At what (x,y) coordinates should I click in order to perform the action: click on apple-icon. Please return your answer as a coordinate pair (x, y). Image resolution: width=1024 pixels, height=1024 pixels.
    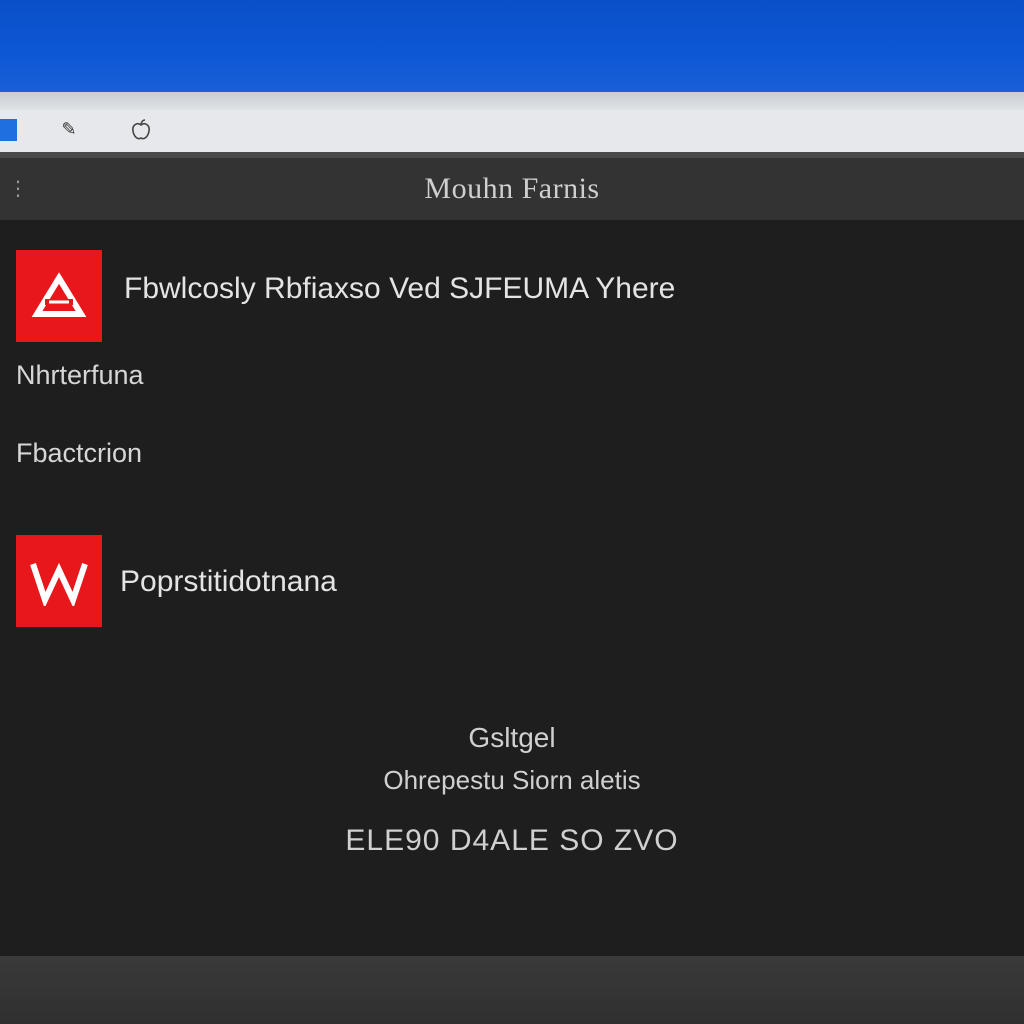
    Looking at the image, I should click on (141, 130).